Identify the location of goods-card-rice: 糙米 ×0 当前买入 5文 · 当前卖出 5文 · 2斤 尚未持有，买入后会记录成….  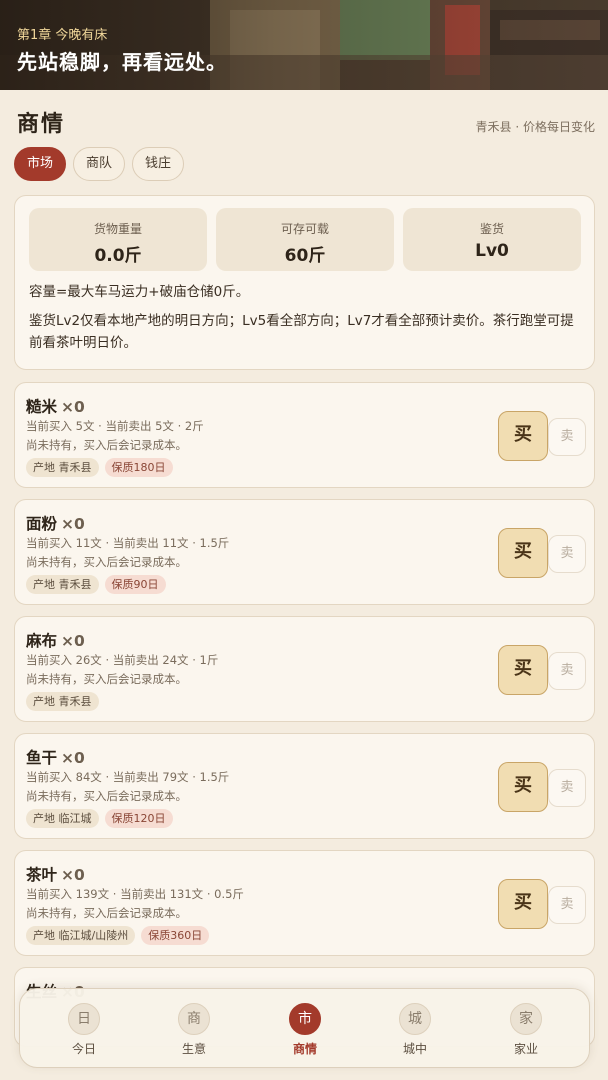
(304, 435).